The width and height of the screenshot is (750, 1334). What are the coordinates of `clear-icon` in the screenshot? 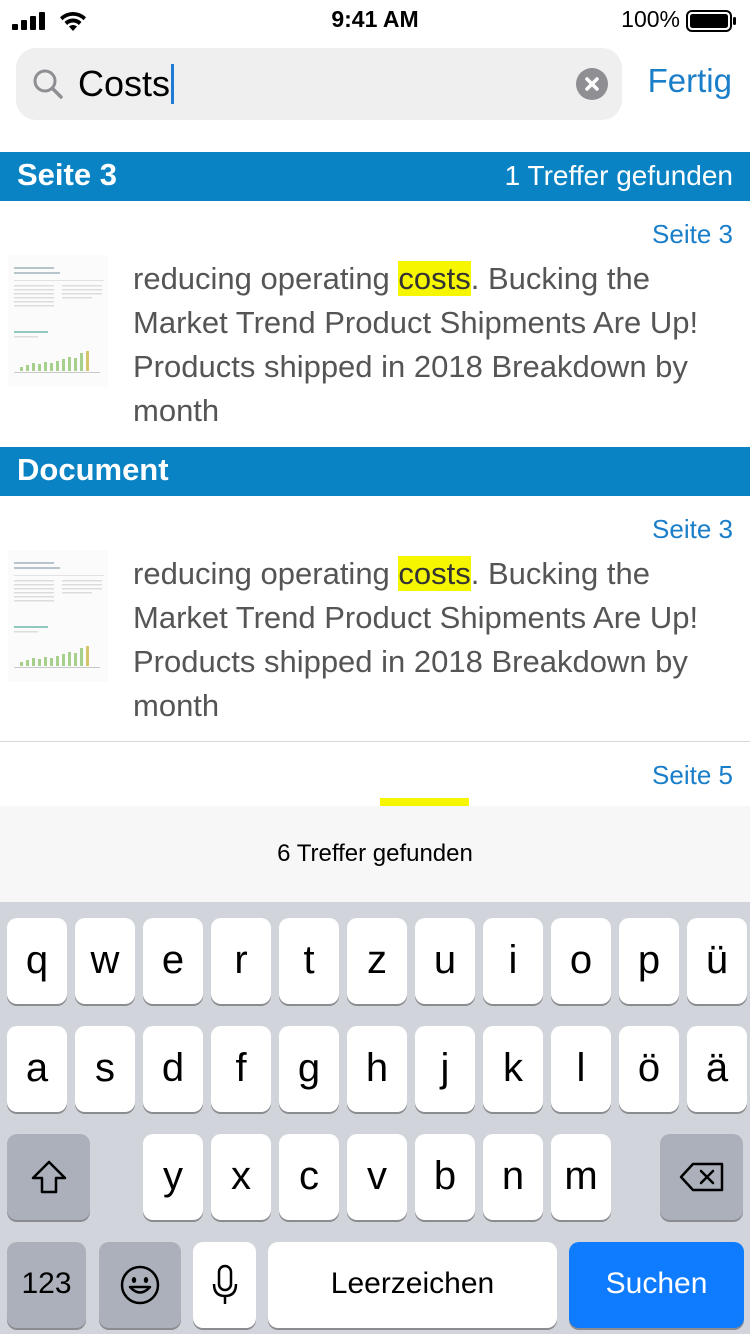 It's located at (592, 84).